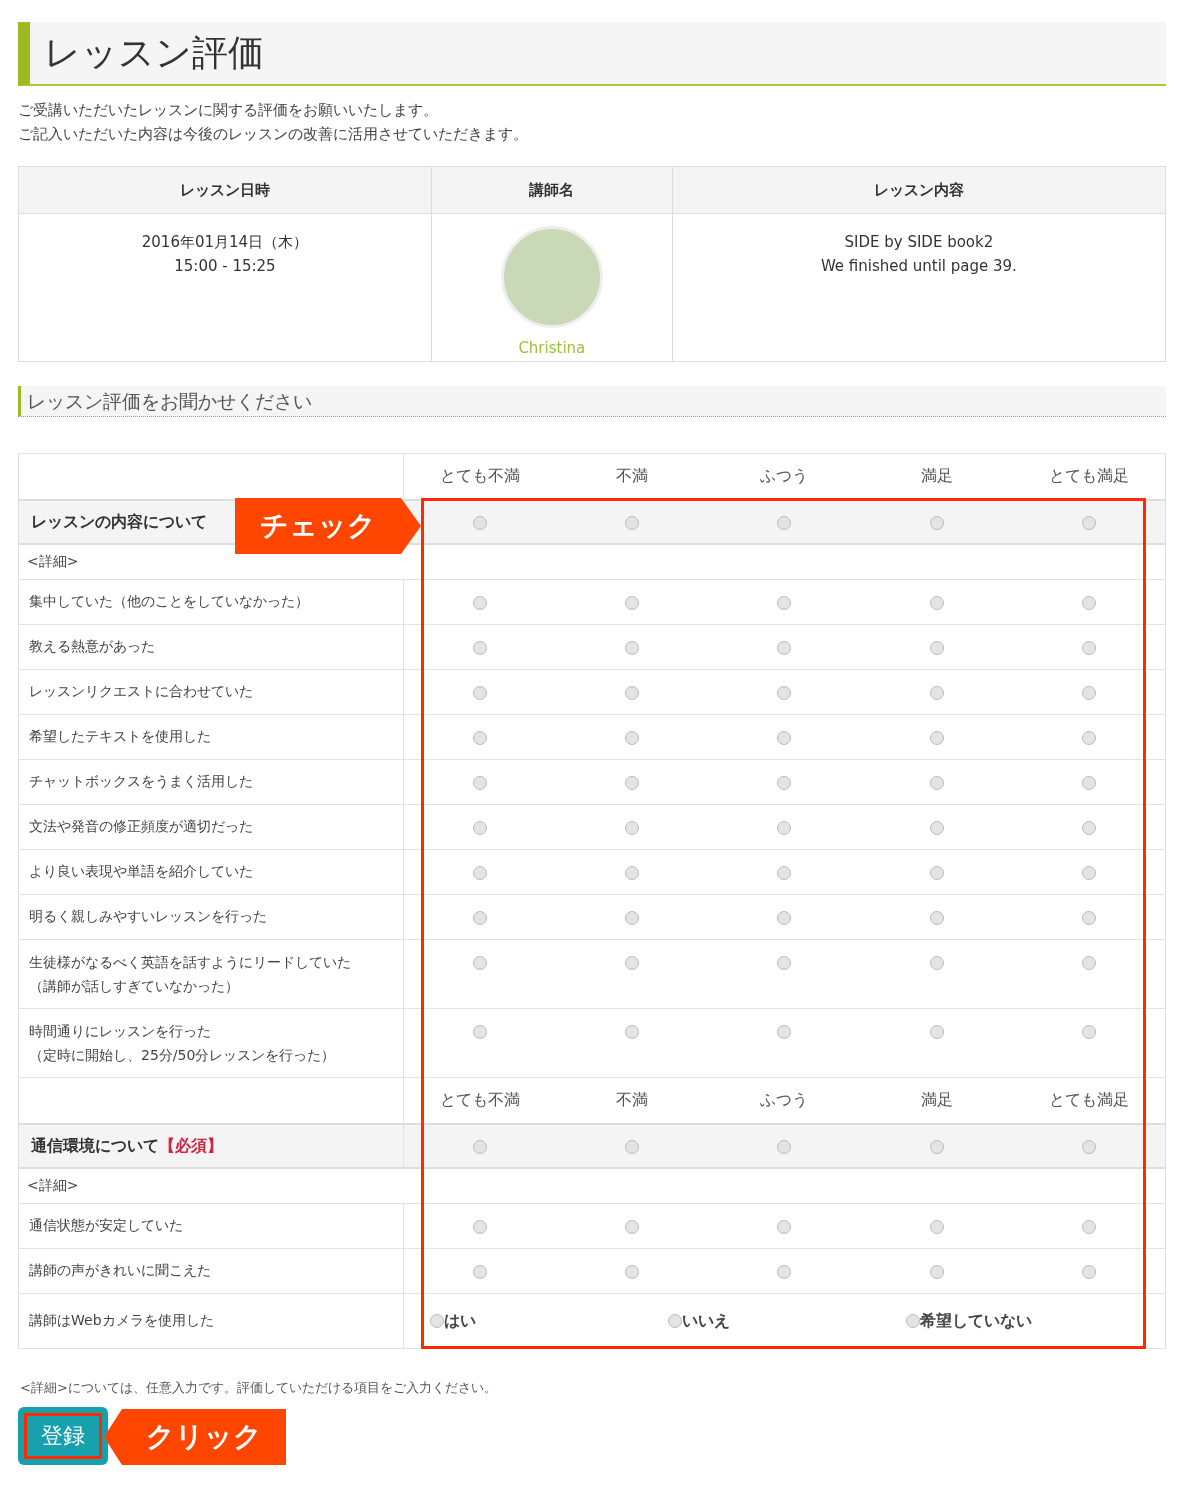 The image size is (1182, 1502). Describe the element at coordinates (706, 1321) in the screenshot. I see `option-label: いいえ` at that location.